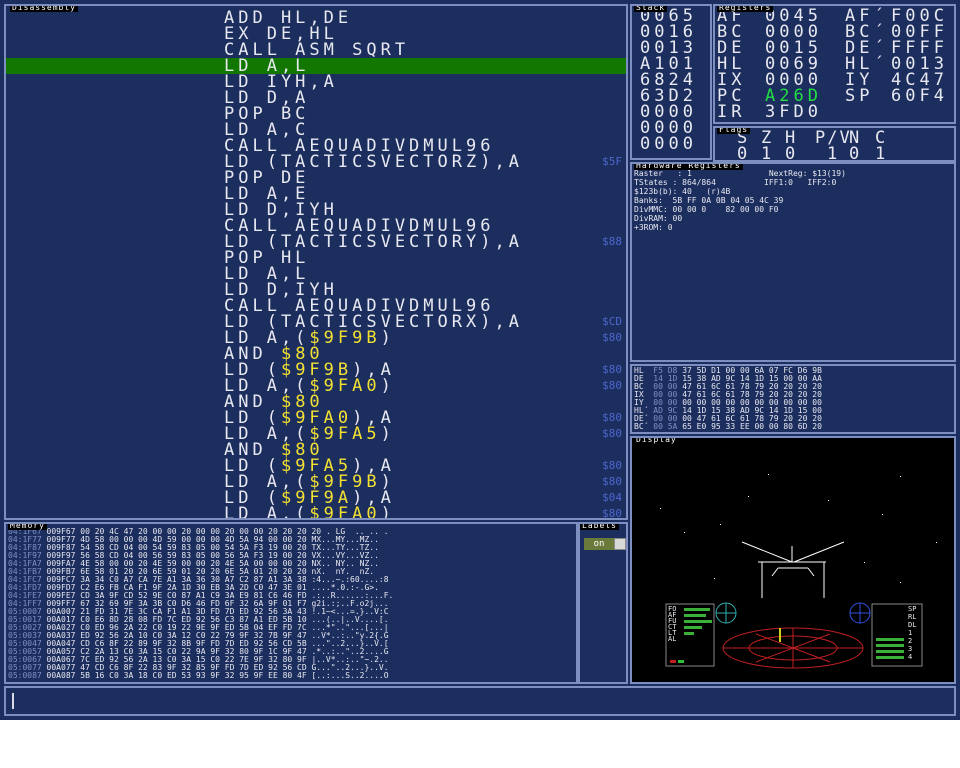 The height and width of the screenshot is (768, 960). Describe the element at coordinates (61, 636) in the screenshot. I see `linear-address: 00A037` at that location.